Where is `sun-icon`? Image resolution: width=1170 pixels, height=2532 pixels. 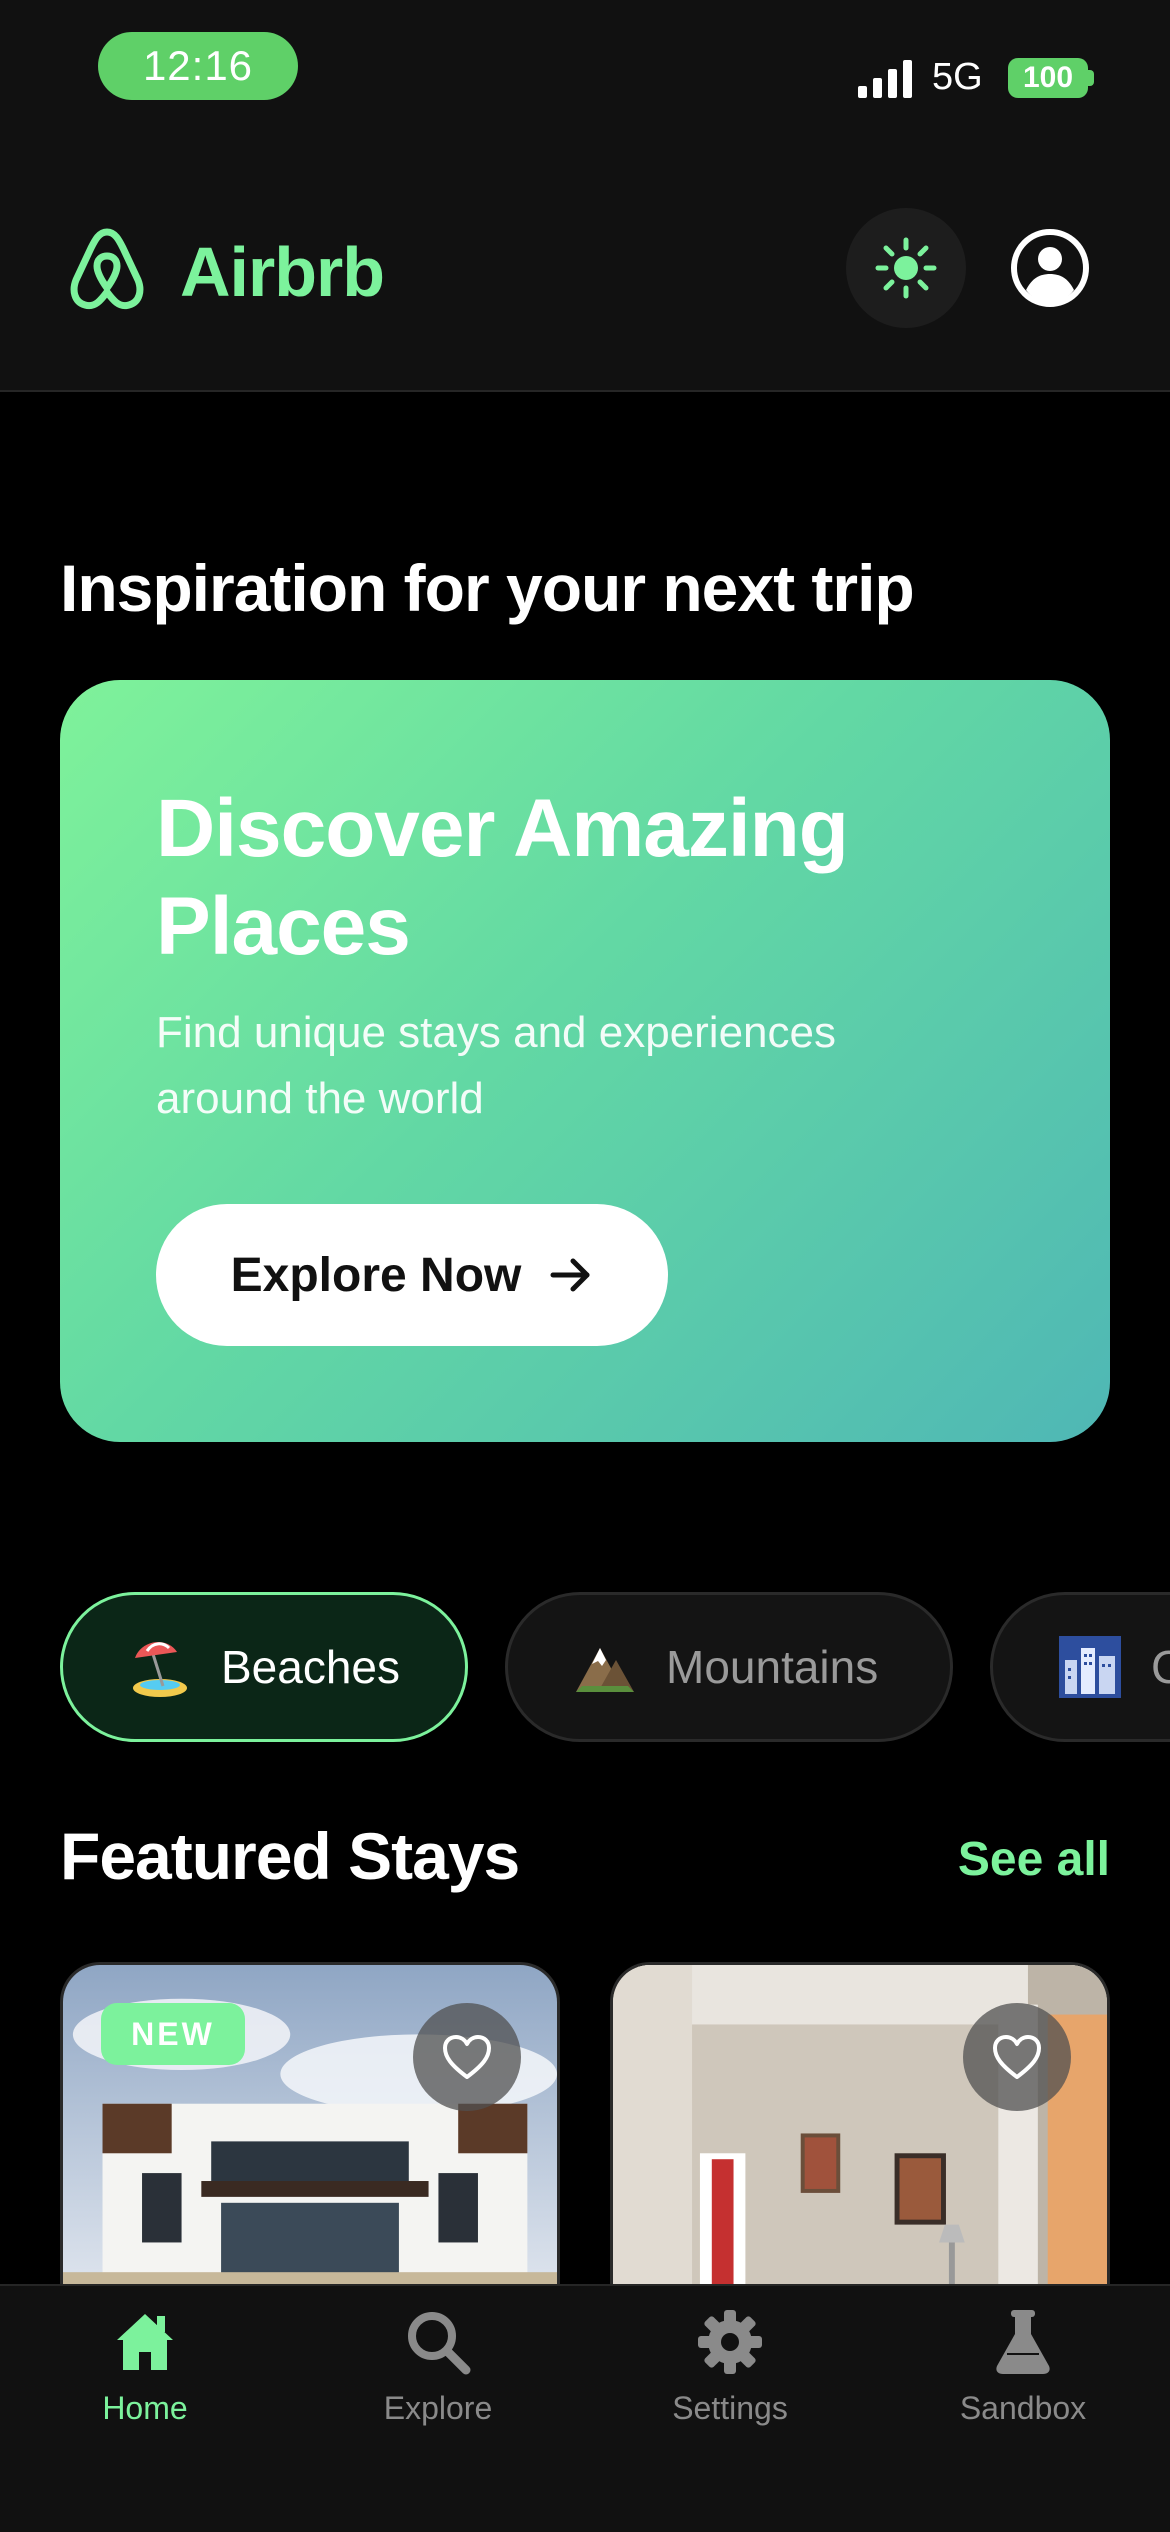
sun-icon is located at coordinates (906, 268).